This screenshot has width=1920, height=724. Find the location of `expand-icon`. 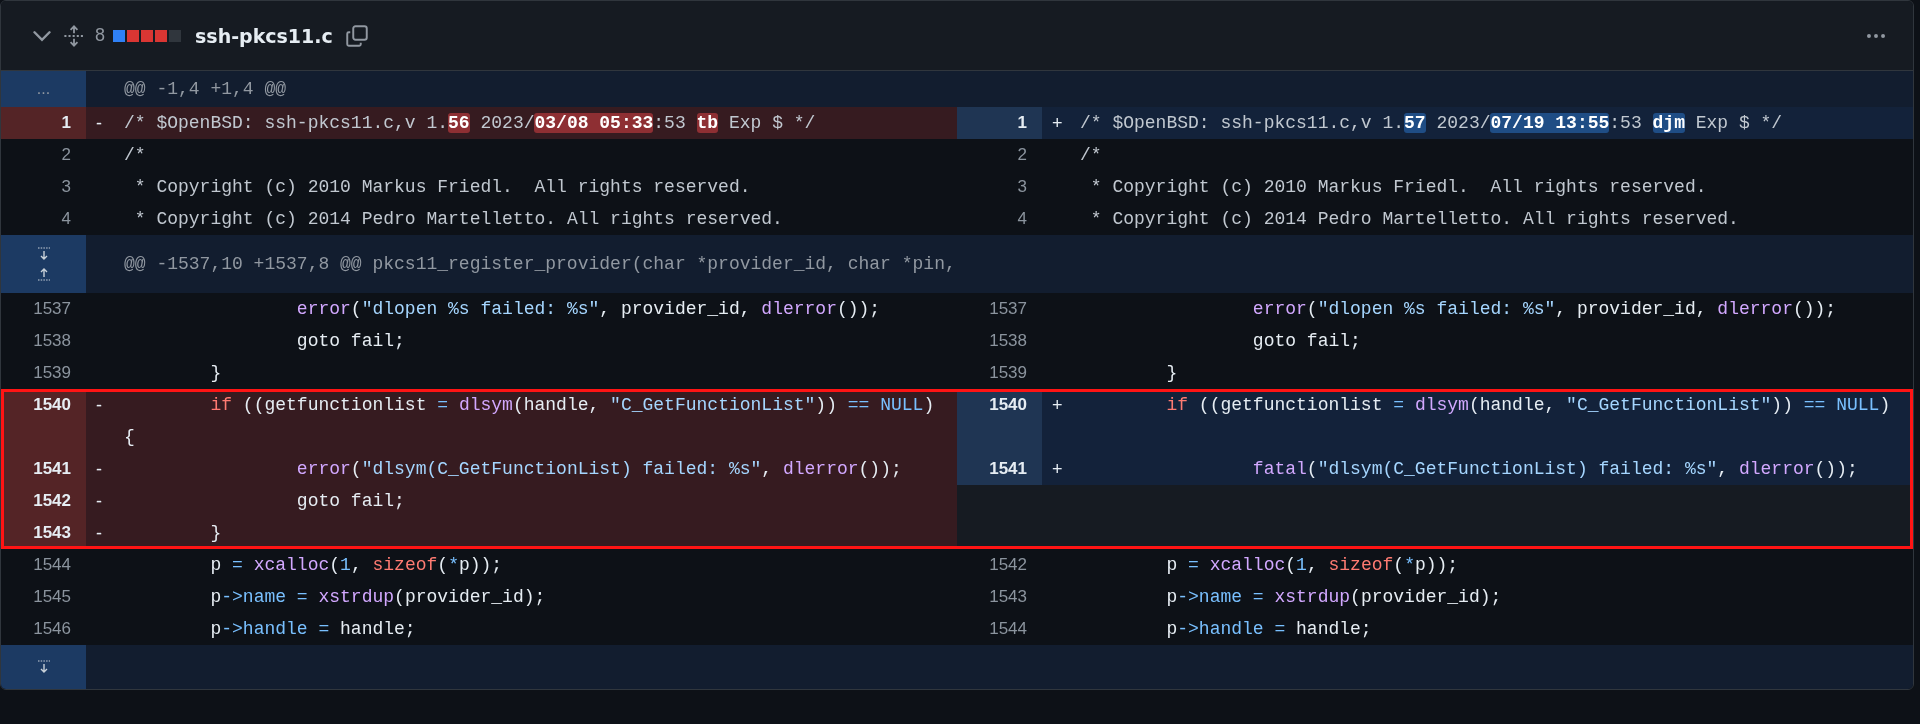

expand-icon is located at coordinates (74, 35).